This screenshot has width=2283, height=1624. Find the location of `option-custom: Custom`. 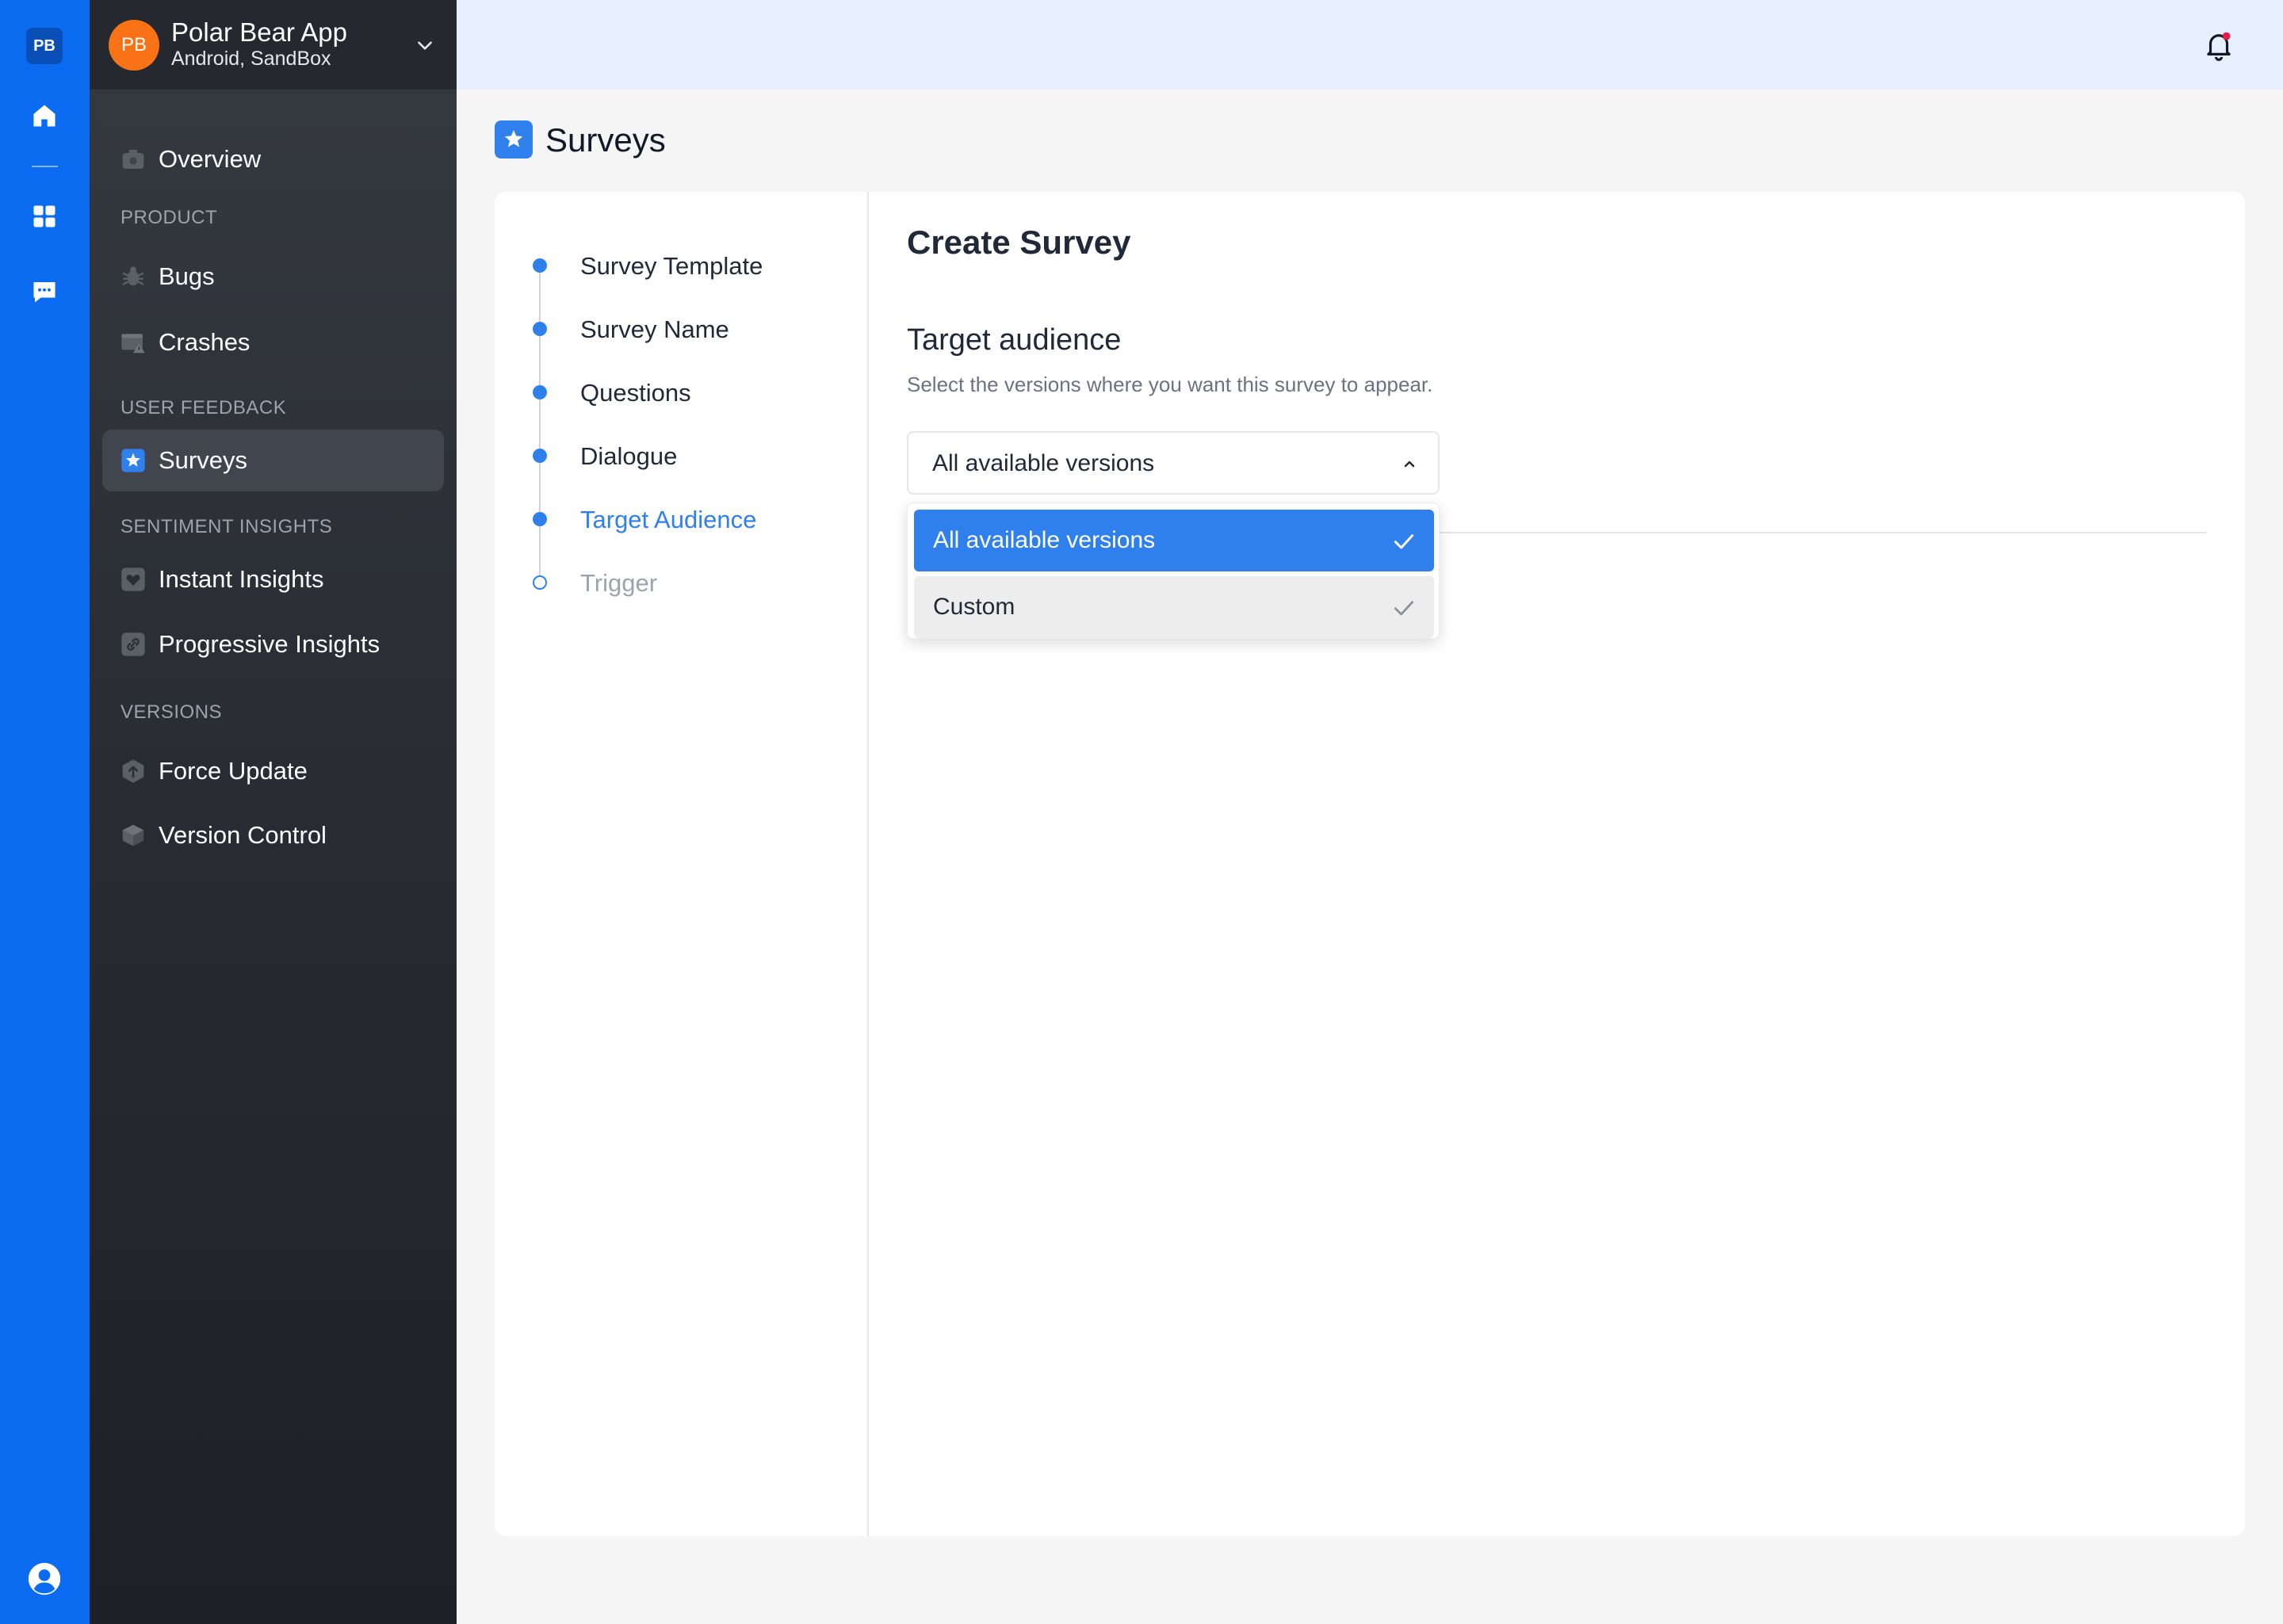

option-custom: Custom is located at coordinates (1174, 607).